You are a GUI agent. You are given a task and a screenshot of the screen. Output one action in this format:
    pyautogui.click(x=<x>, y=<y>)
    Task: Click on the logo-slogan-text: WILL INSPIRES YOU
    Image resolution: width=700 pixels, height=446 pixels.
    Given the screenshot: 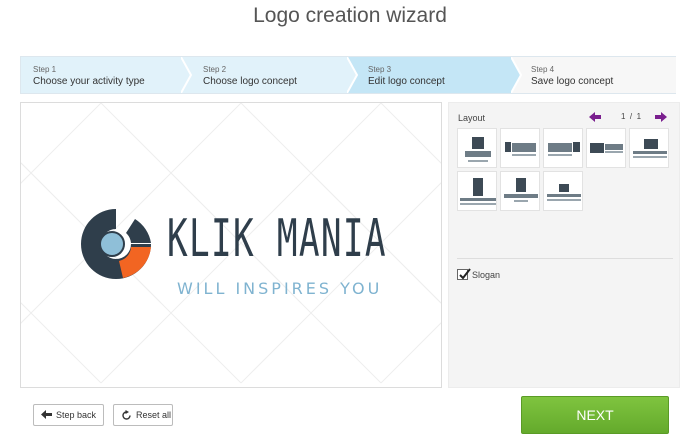 What is the action you would take?
    pyautogui.click(x=280, y=288)
    